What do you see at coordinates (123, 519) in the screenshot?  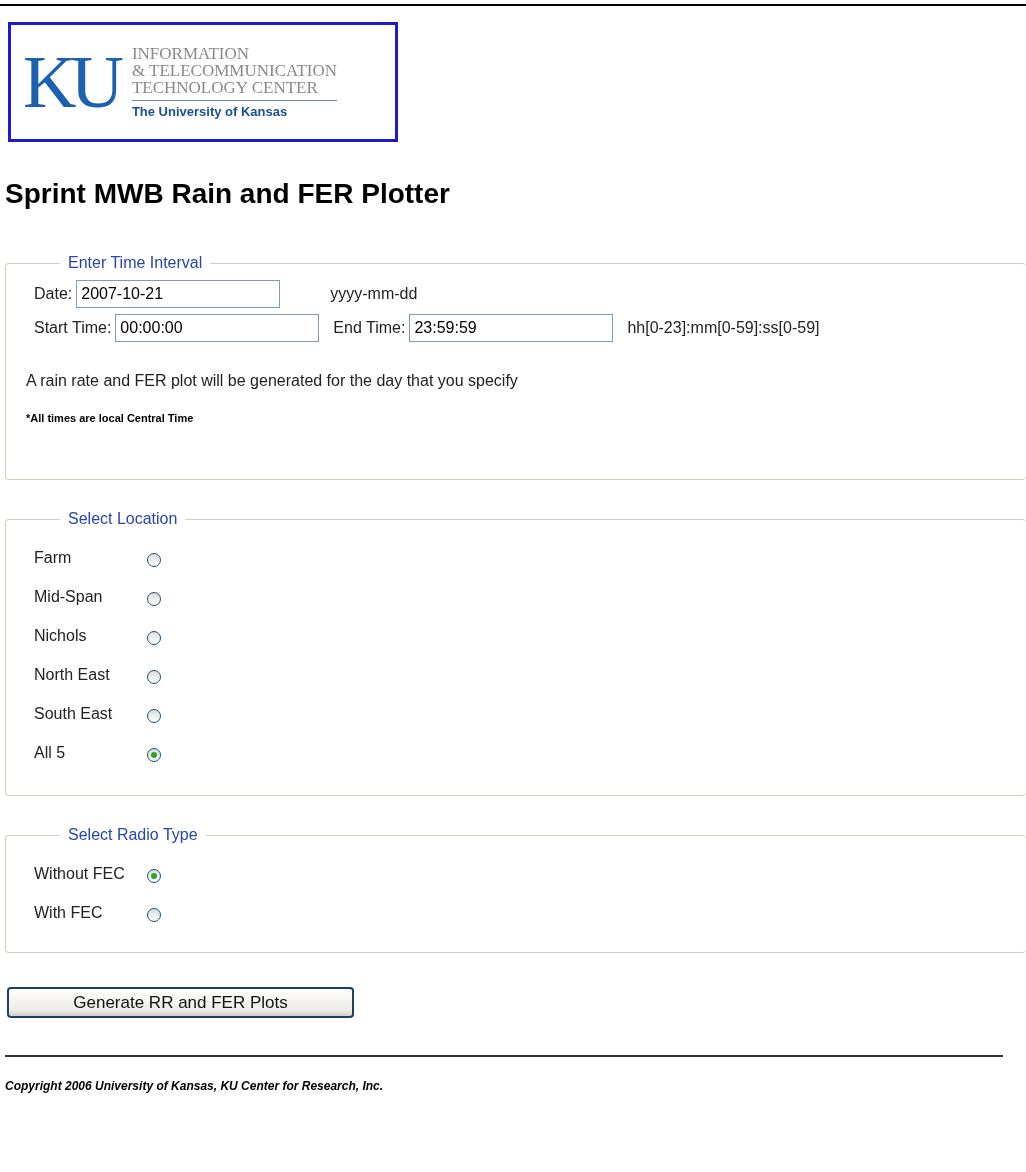 I see `section-legend: Select Location` at bounding box center [123, 519].